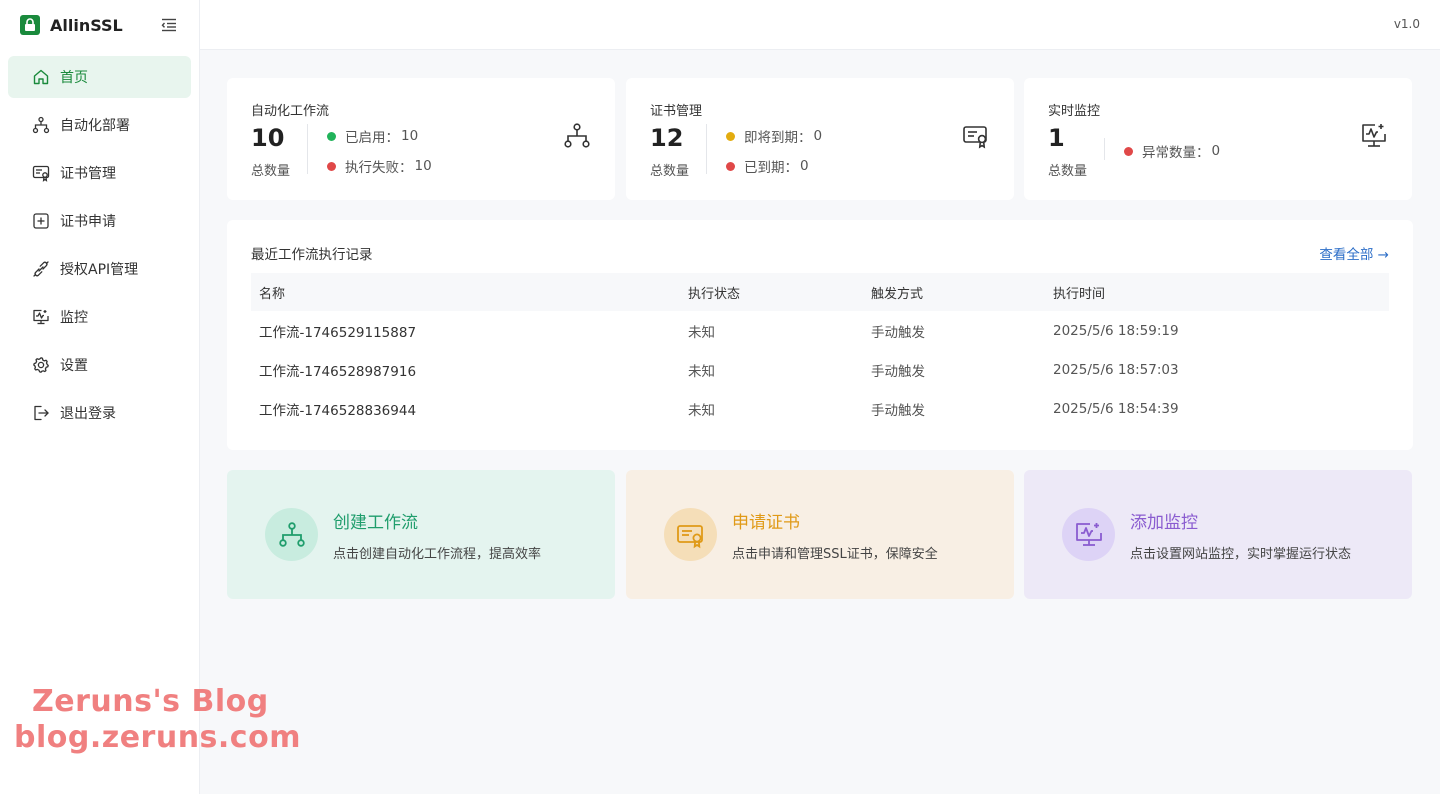  What do you see at coordinates (835, 554) in the screenshot?
I see `action-description: 点击申请和管理SSL证书，保障安全` at bounding box center [835, 554].